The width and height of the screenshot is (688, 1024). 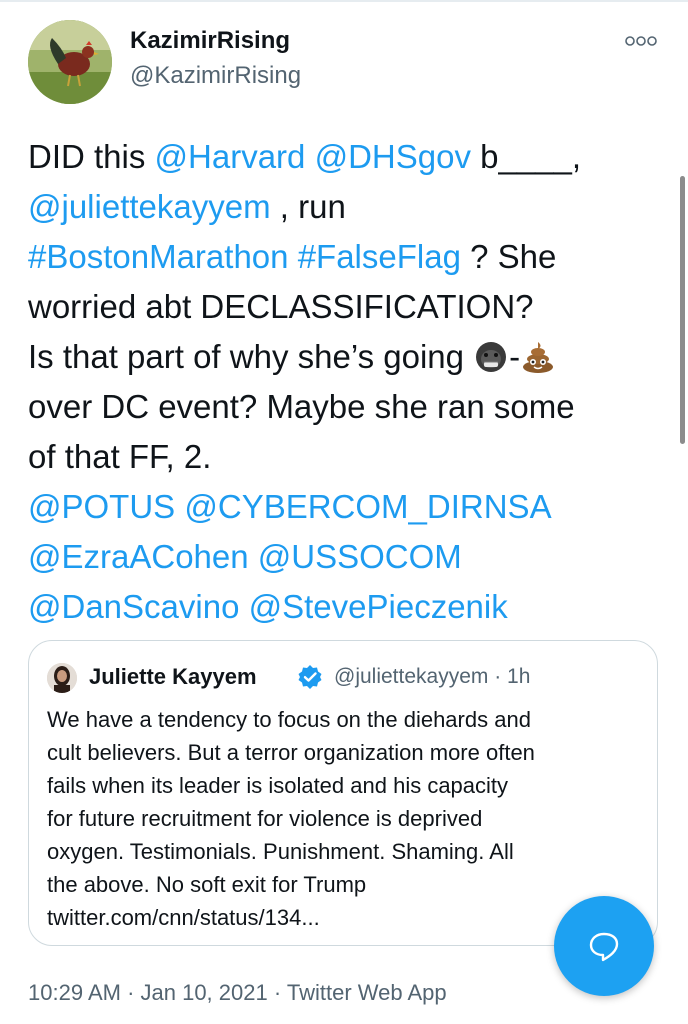 What do you see at coordinates (378, 606) in the screenshot?
I see `mention-link: @StevePieczenik` at bounding box center [378, 606].